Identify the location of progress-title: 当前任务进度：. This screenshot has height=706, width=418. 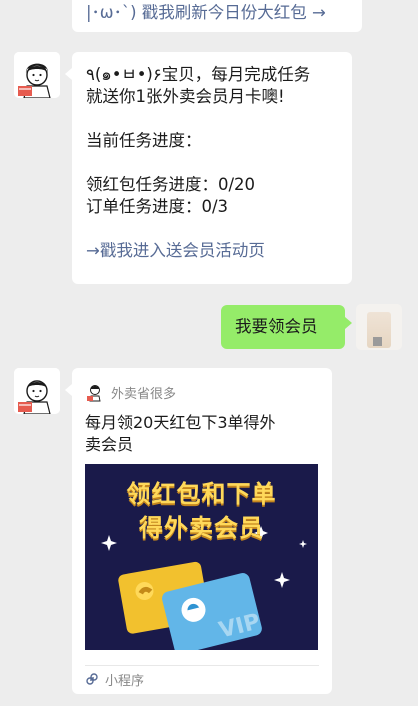
(144, 140).